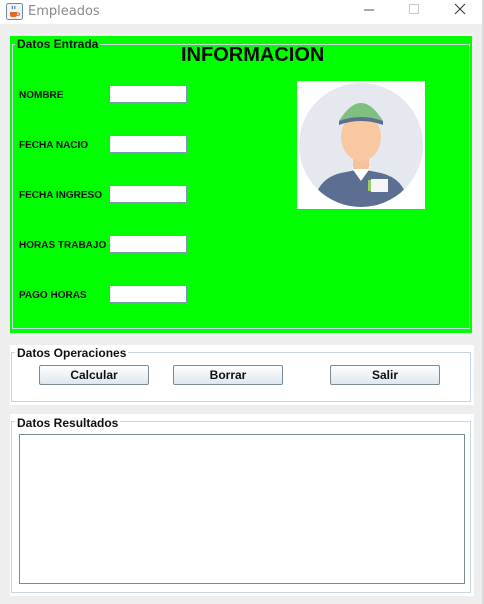  What do you see at coordinates (361, 145) in the screenshot?
I see `employee-avatar-icon` at bounding box center [361, 145].